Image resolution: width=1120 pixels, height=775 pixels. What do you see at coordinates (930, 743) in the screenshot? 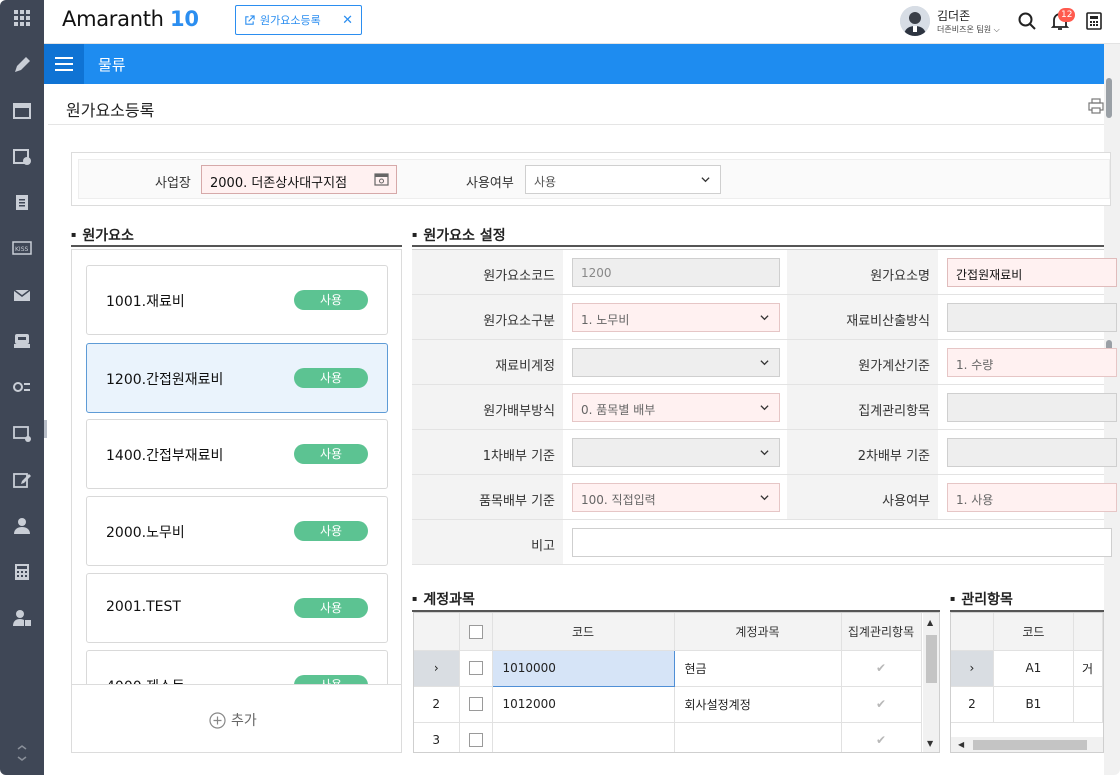
I see `scroll-down-icon: ▼` at bounding box center [930, 743].